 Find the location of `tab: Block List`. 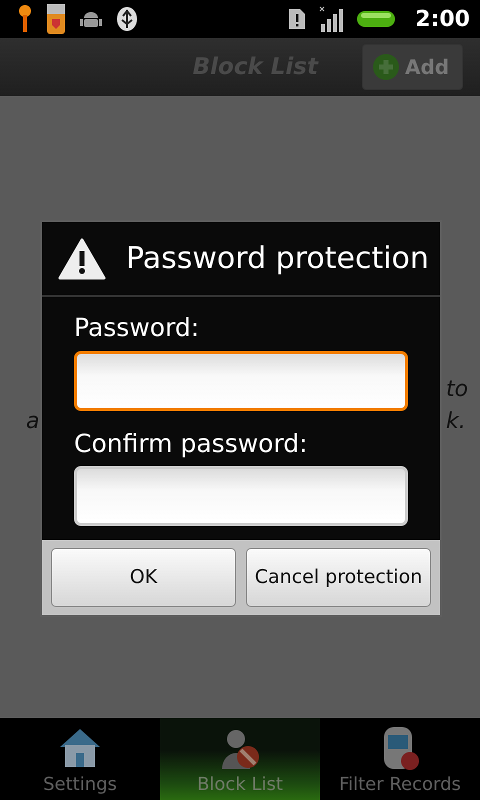

tab: Block List is located at coordinates (240, 759).